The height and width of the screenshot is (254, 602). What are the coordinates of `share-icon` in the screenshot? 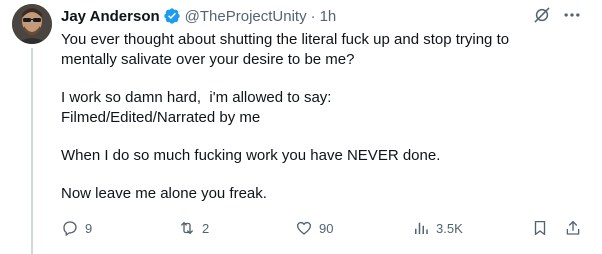 It's located at (573, 227).